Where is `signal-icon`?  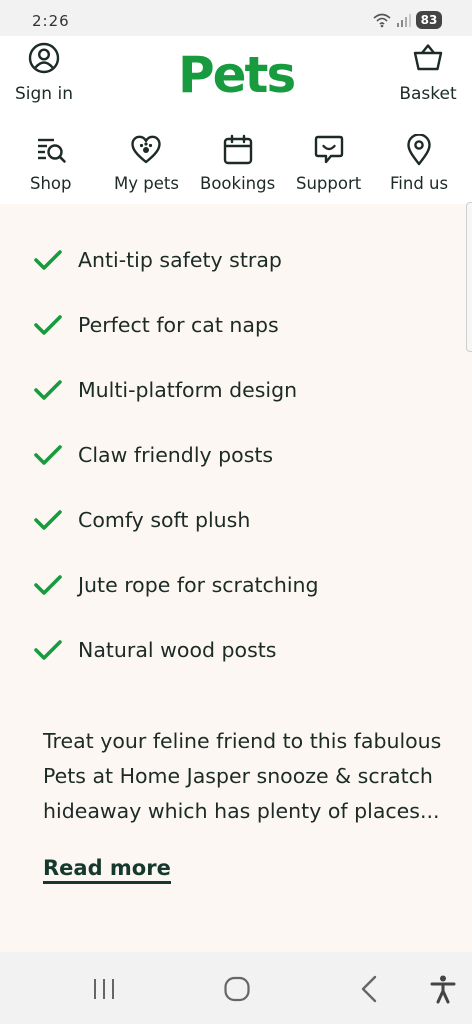 signal-icon is located at coordinates (404, 20).